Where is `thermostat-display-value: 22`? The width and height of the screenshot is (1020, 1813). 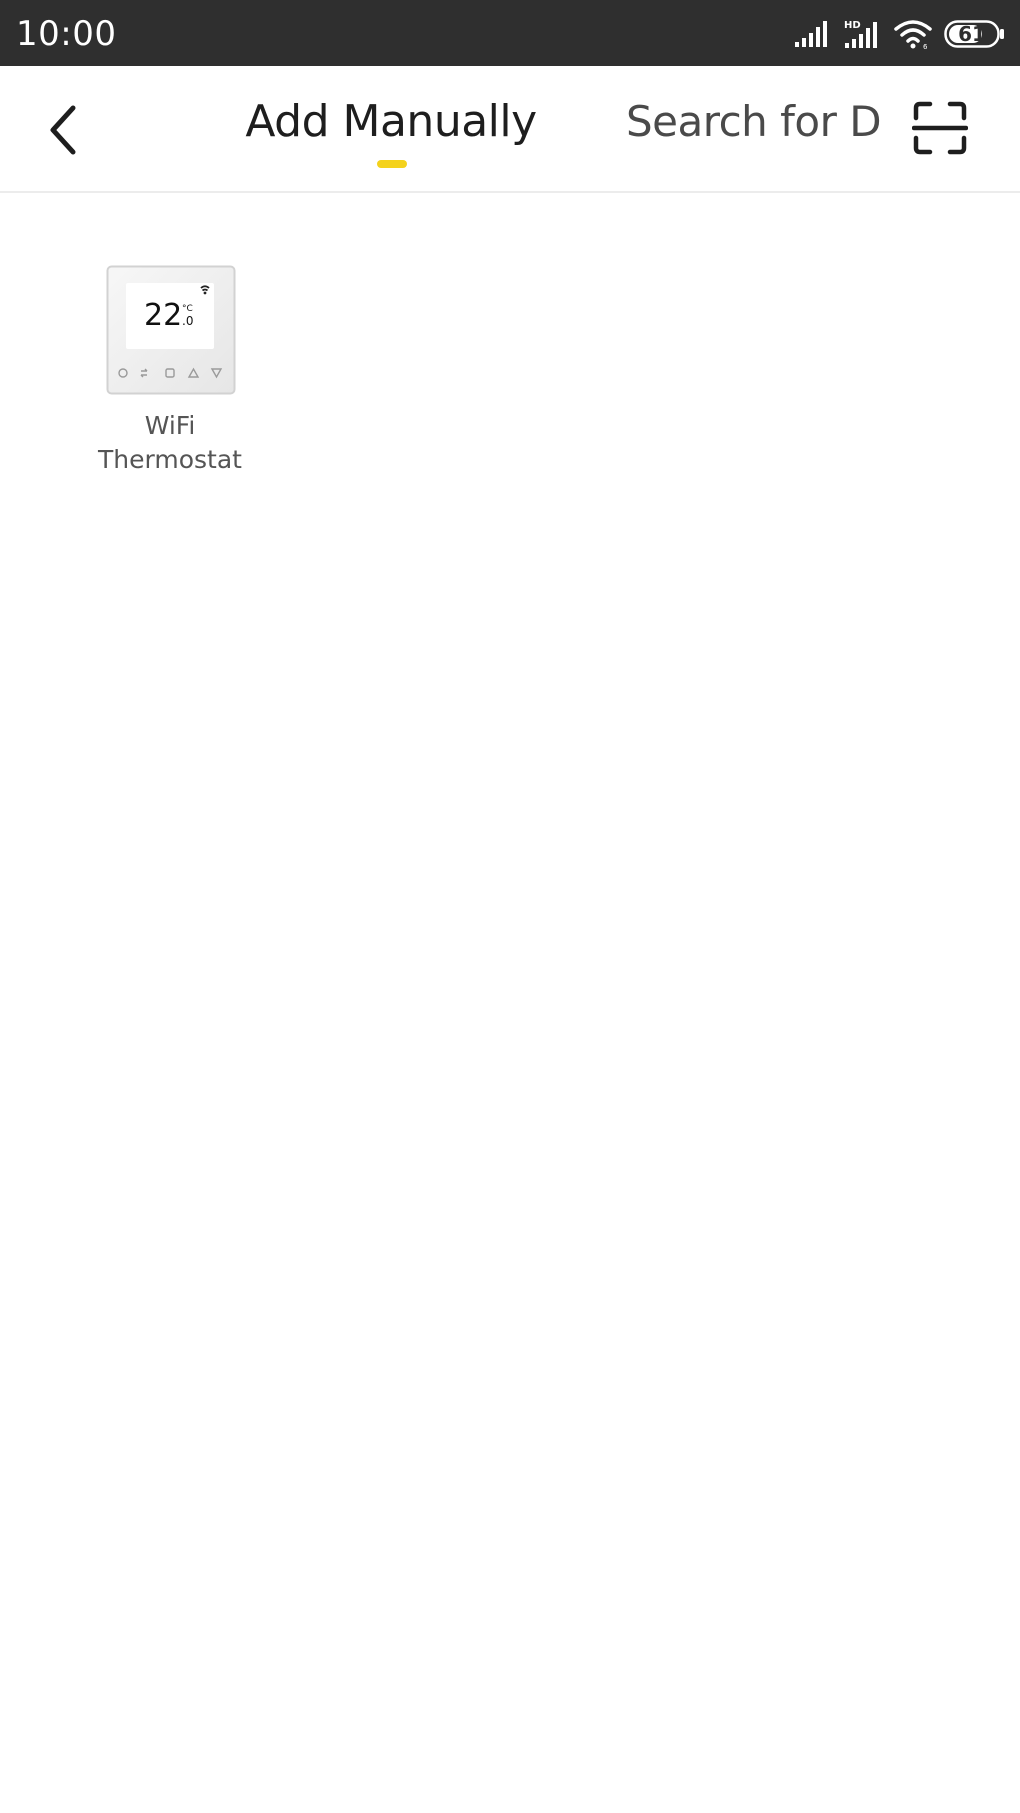
thermostat-display-value: 22 is located at coordinates (163, 315).